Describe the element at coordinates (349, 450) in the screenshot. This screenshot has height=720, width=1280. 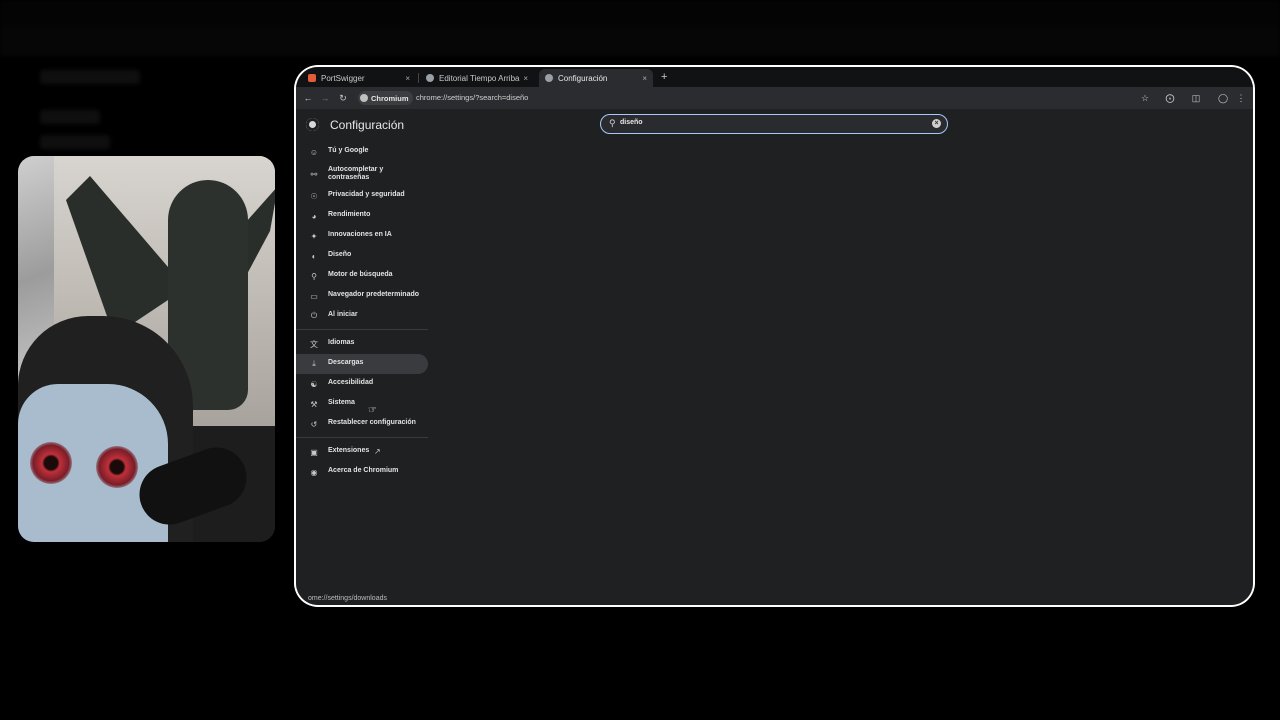
I see `sidebar-item-label: Extensiones` at that location.